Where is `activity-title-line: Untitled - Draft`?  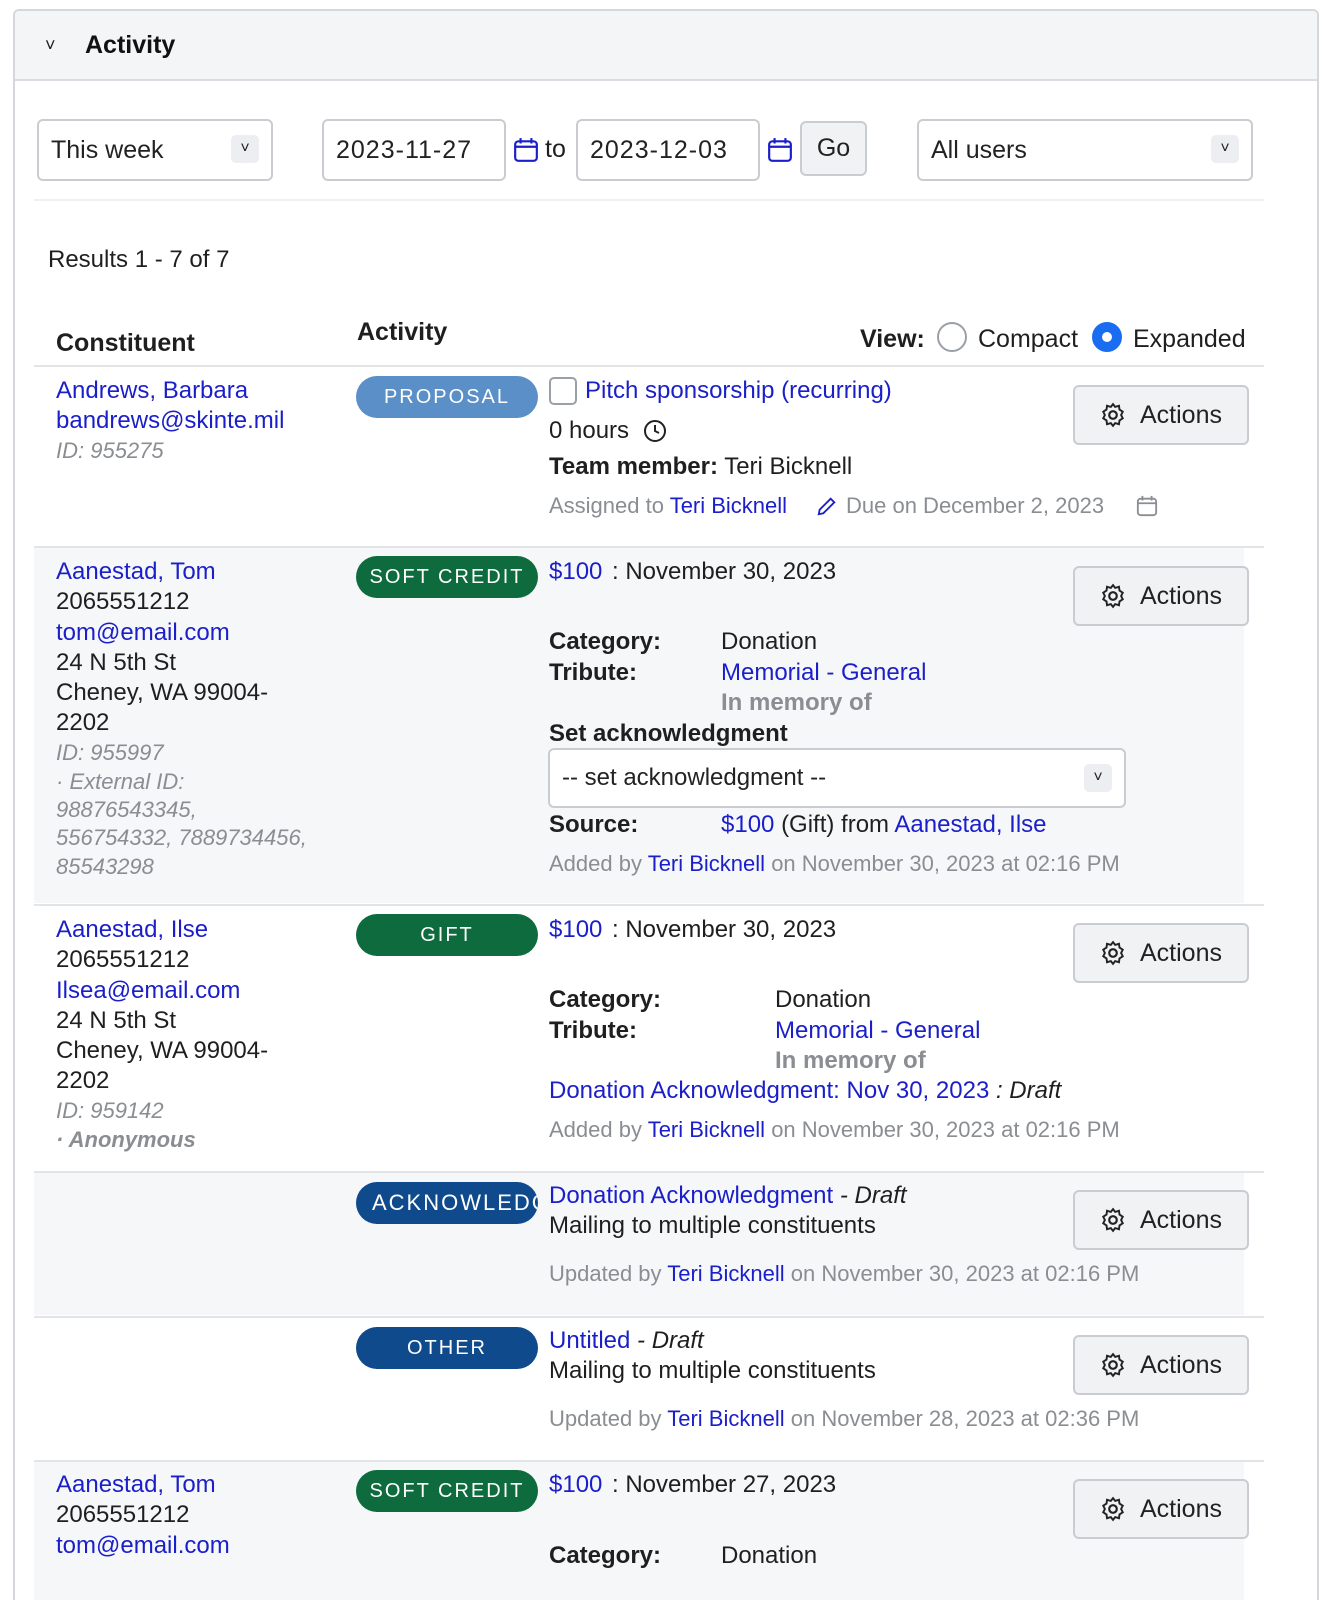 activity-title-line: Untitled - Draft is located at coordinates (626, 1341).